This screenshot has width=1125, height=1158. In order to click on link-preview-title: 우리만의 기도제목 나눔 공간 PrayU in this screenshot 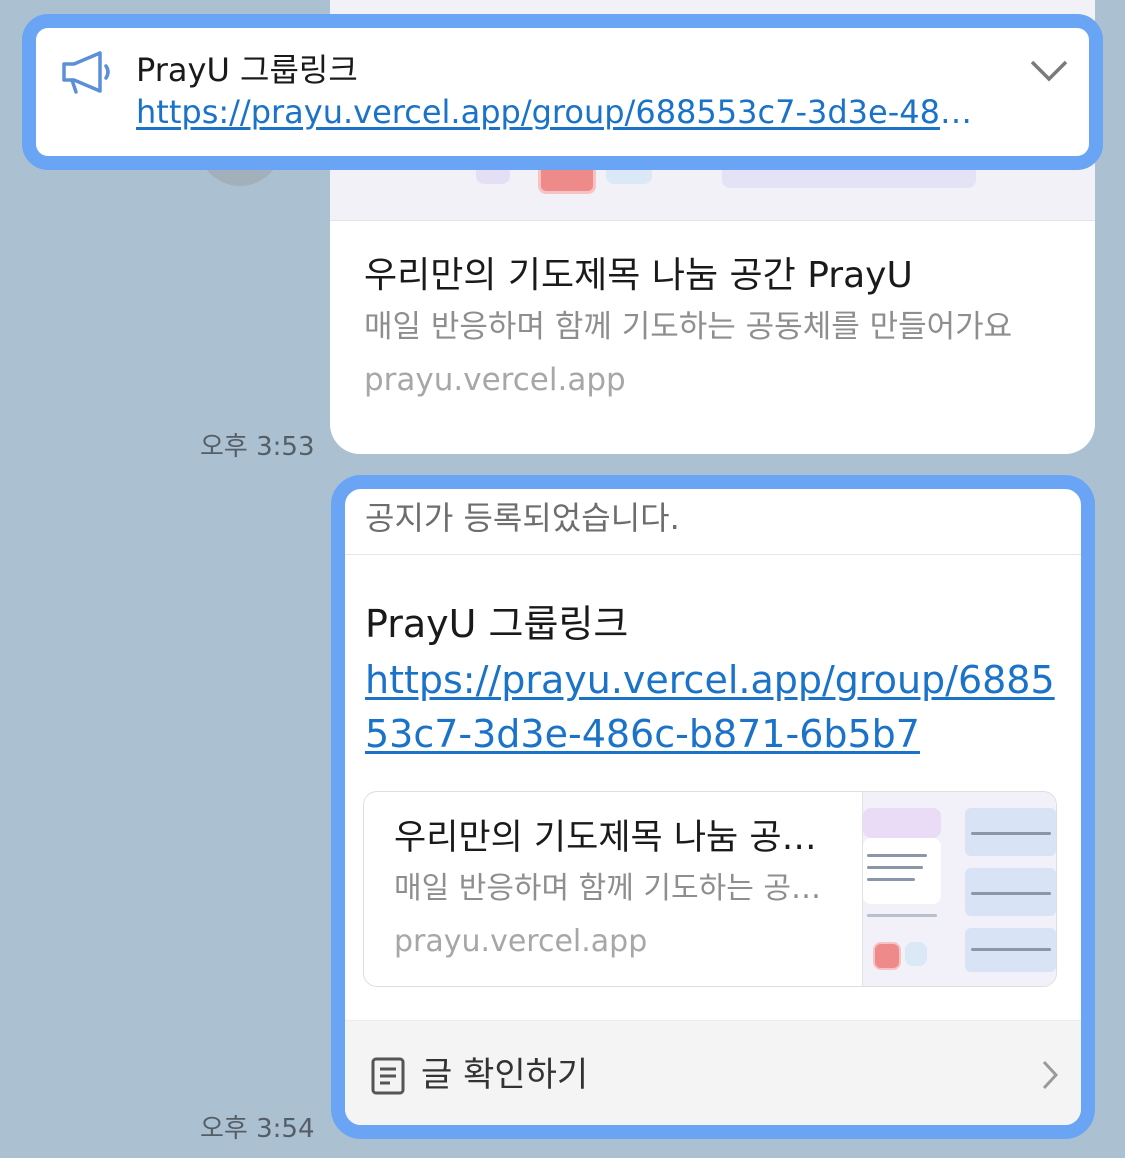, I will do `click(609, 838)`.